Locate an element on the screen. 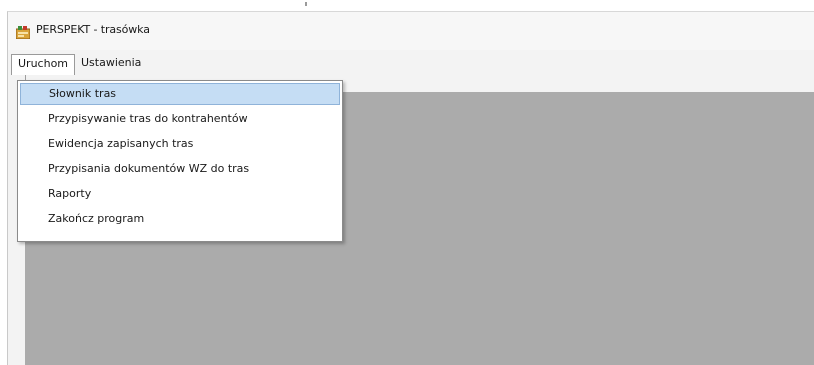  menu-item-ewidencja-tras: Ewidencja zapisanych tras is located at coordinates (180, 144).